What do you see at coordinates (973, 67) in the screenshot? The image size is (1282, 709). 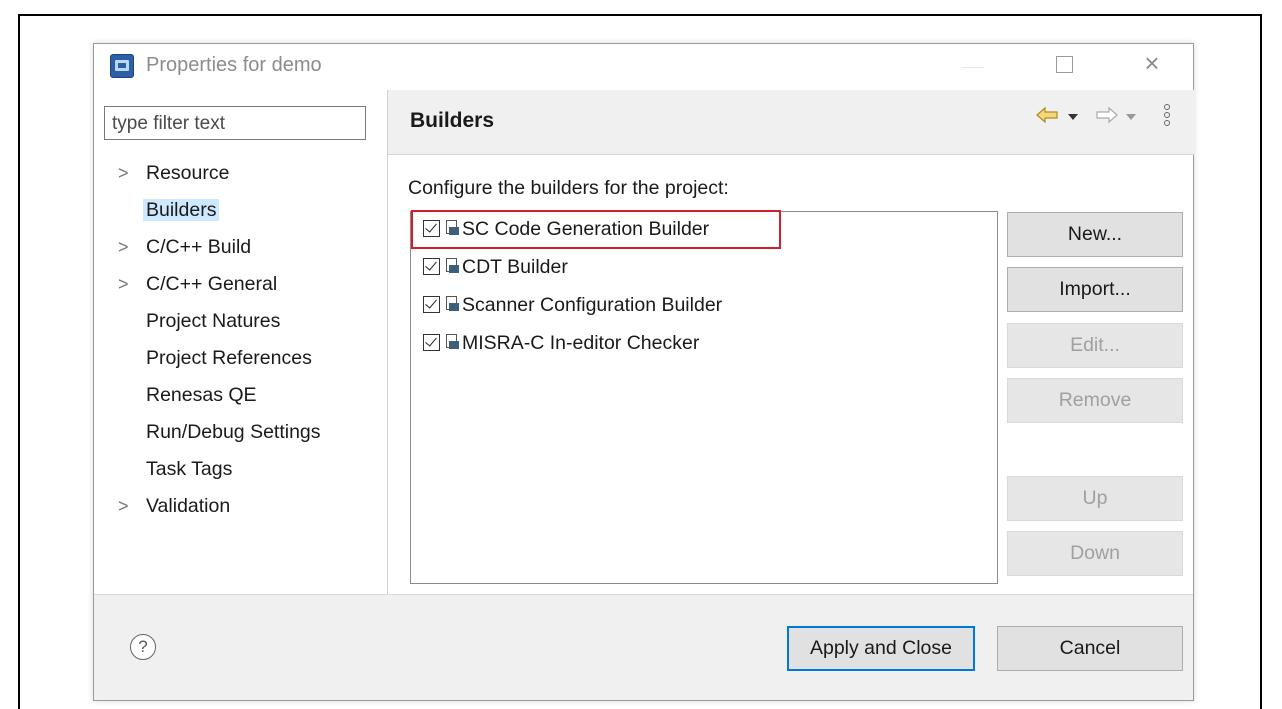 I see `minimize-button` at bounding box center [973, 67].